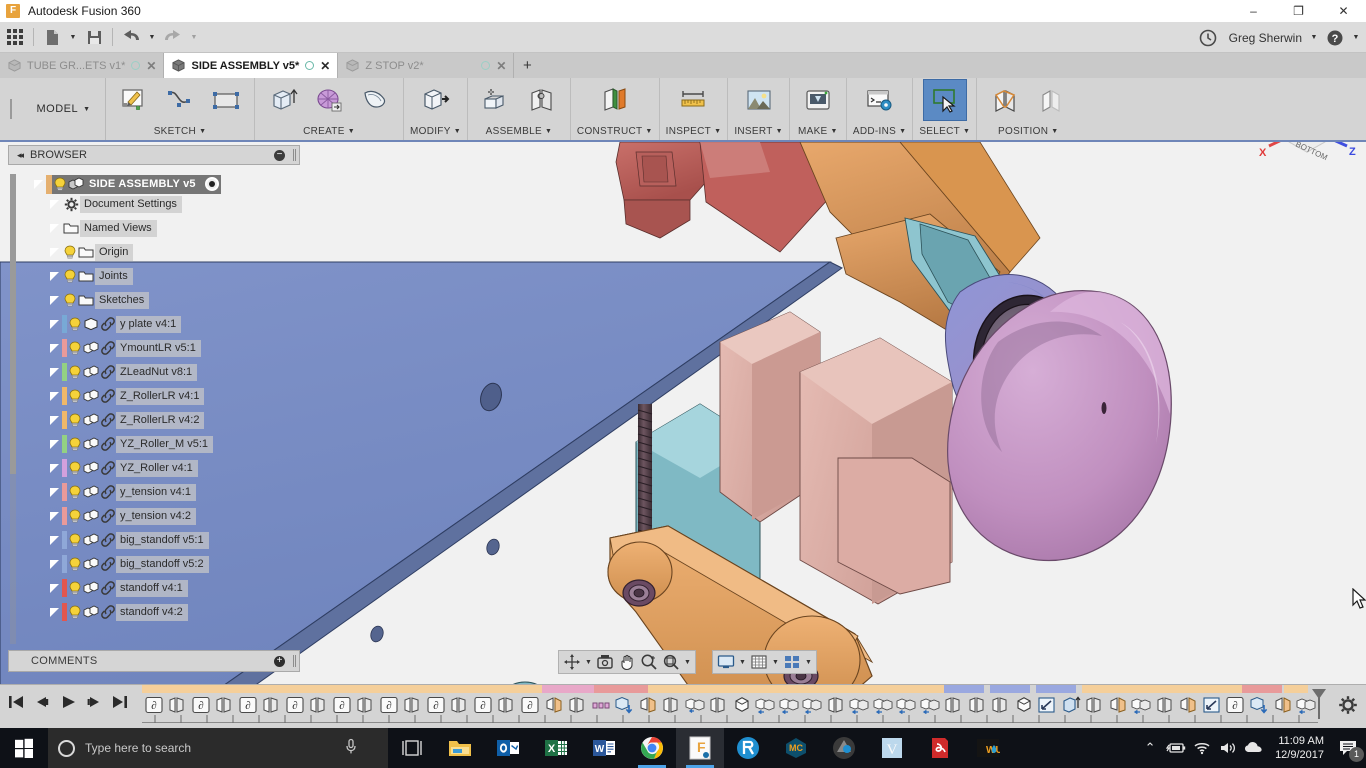 Image resolution: width=1366 pixels, height=768 pixels. I want to click on new-document-caret-icon: ▼, so click(73, 37).